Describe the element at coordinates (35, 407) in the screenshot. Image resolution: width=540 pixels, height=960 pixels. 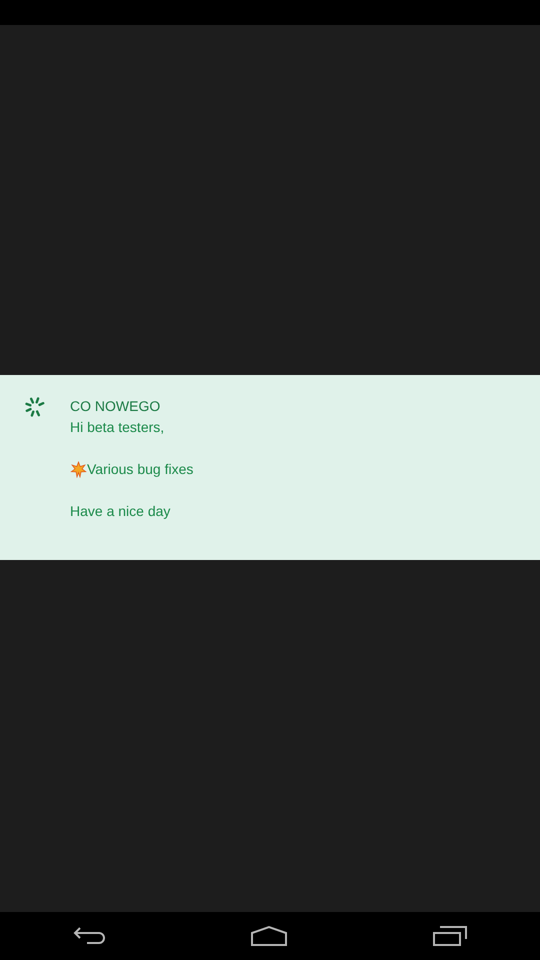
I see `spinner-icon` at that location.